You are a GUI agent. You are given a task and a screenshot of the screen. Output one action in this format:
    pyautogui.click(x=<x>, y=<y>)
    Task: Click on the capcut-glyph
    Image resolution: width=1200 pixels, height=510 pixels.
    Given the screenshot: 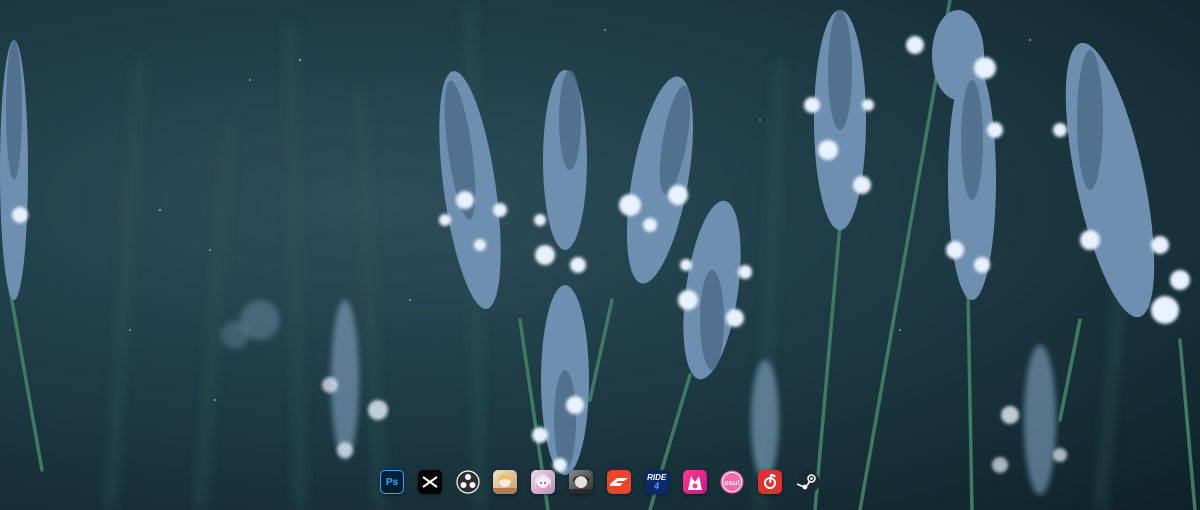 What is the action you would take?
    pyautogui.click(x=430, y=482)
    